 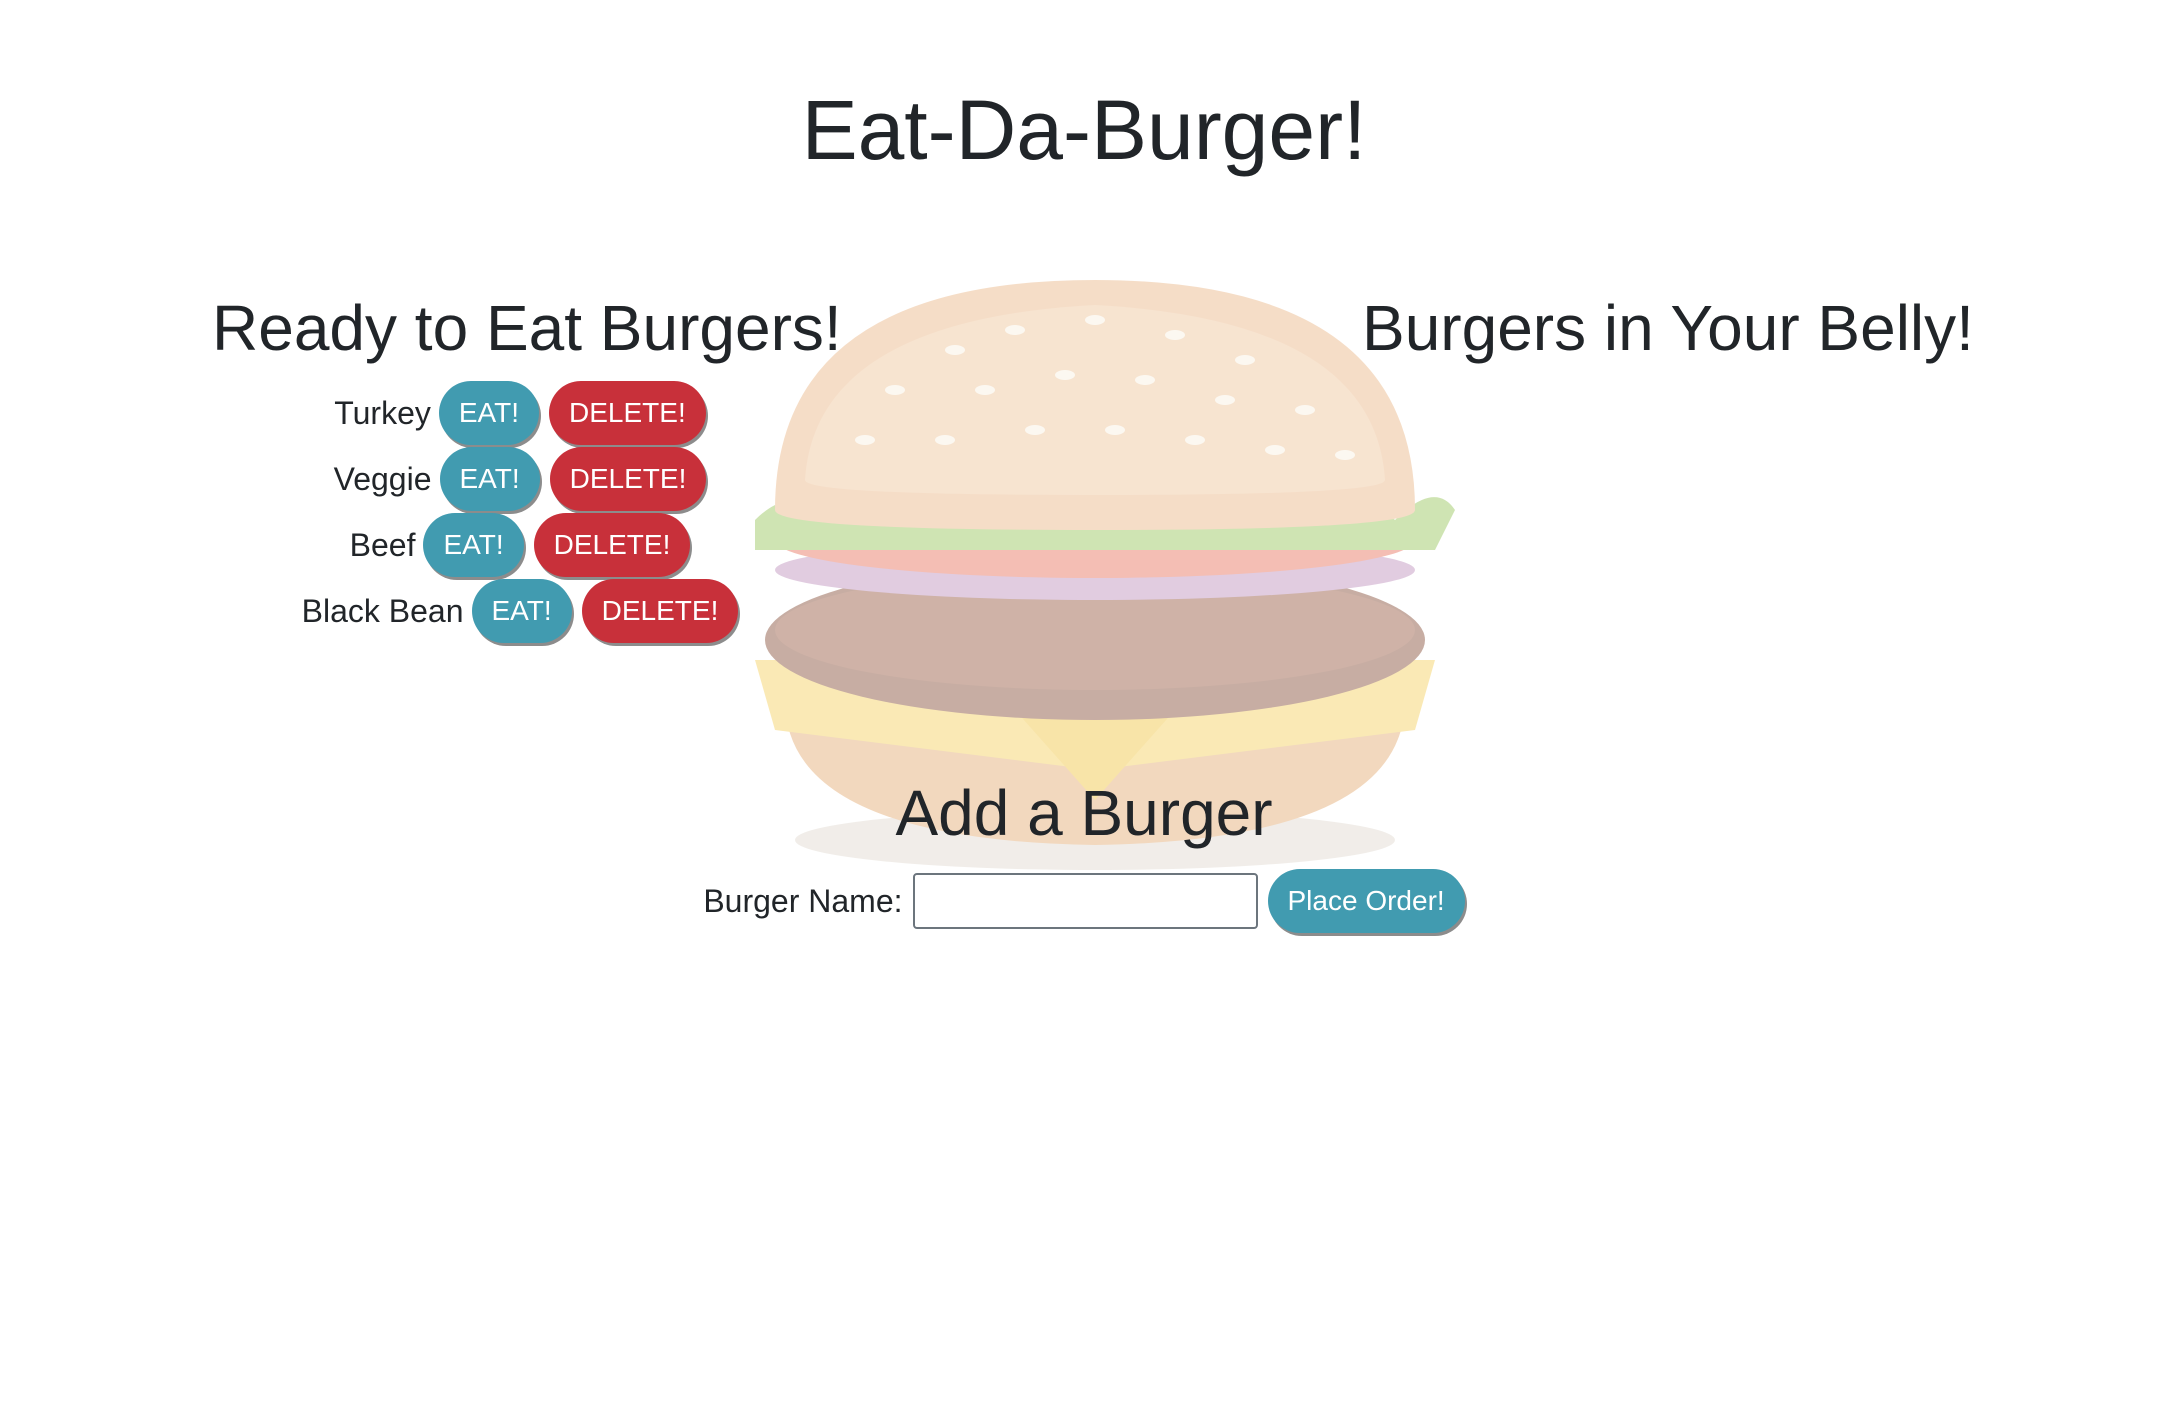 I want to click on burger-name: Turkey, so click(x=382, y=412).